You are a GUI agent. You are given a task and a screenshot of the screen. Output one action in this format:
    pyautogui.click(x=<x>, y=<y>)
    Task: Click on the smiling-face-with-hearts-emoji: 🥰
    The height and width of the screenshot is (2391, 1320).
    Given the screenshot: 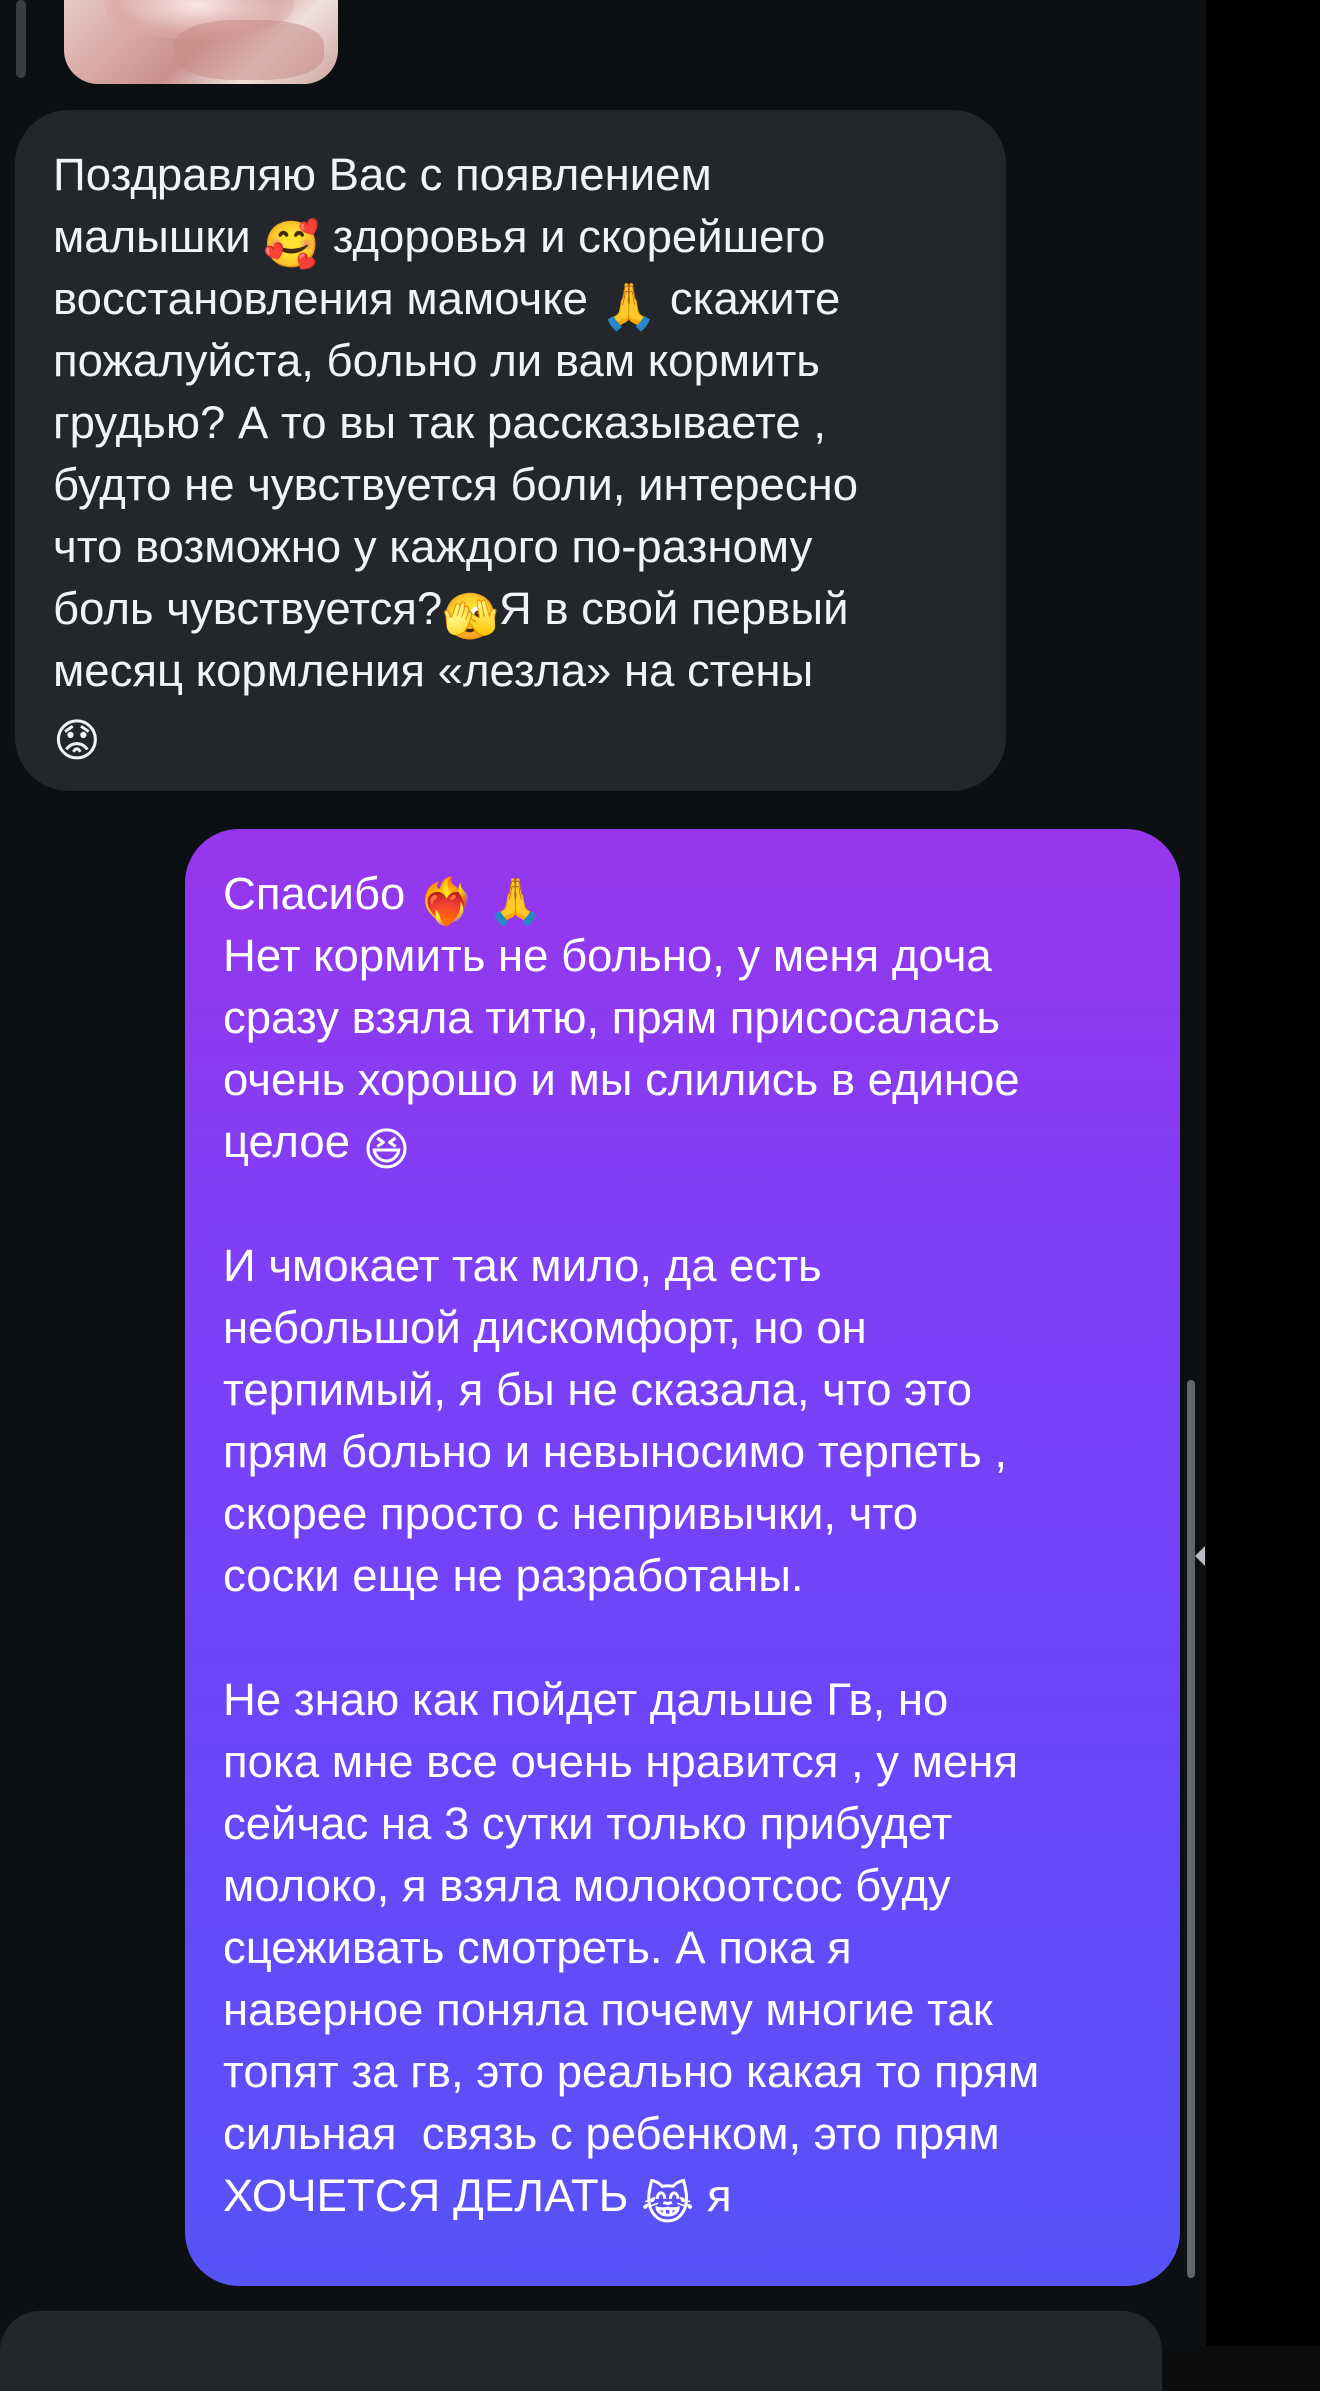 What is the action you would take?
    pyautogui.click(x=291, y=244)
    